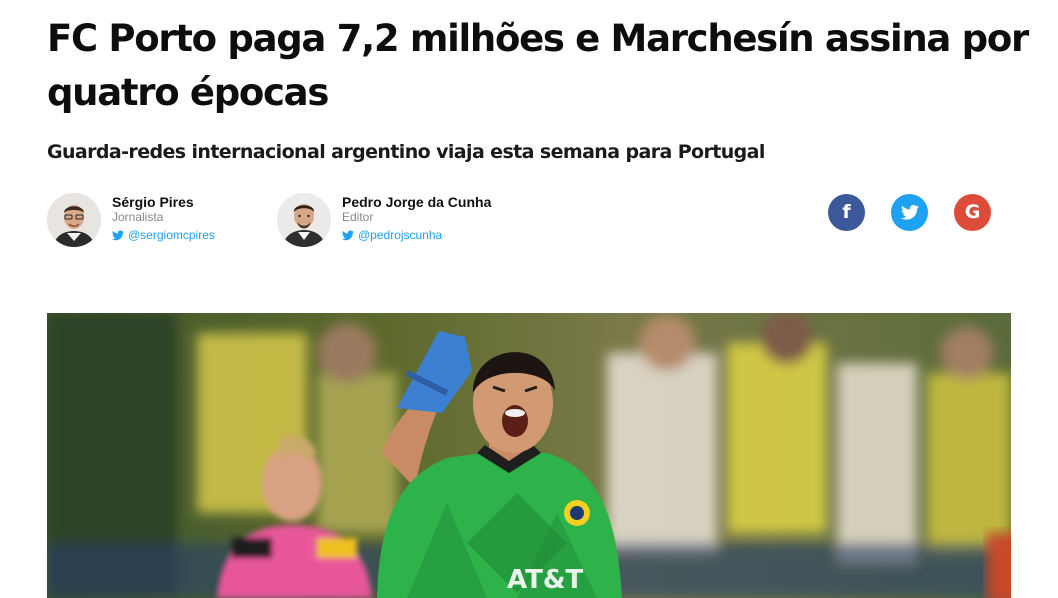 This screenshot has width=1058, height=598. What do you see at coordinates (545, 580) in the screenshot?
I see `svg-text: AT&T` at bounding box center [545, 580].